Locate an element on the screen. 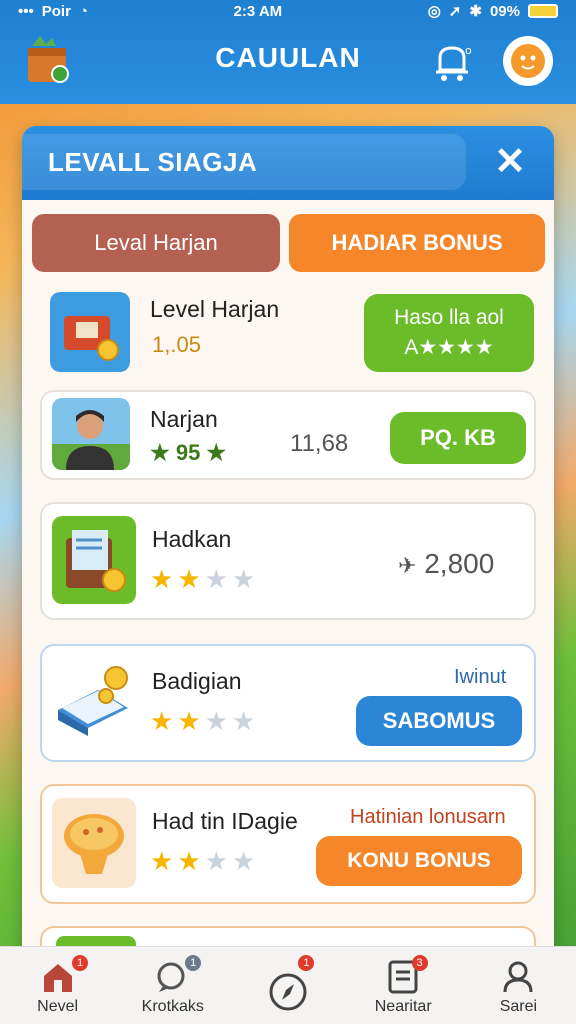 This screenshot has height=1024, width=576. profile-avatar is located at coordinates (528, 61).